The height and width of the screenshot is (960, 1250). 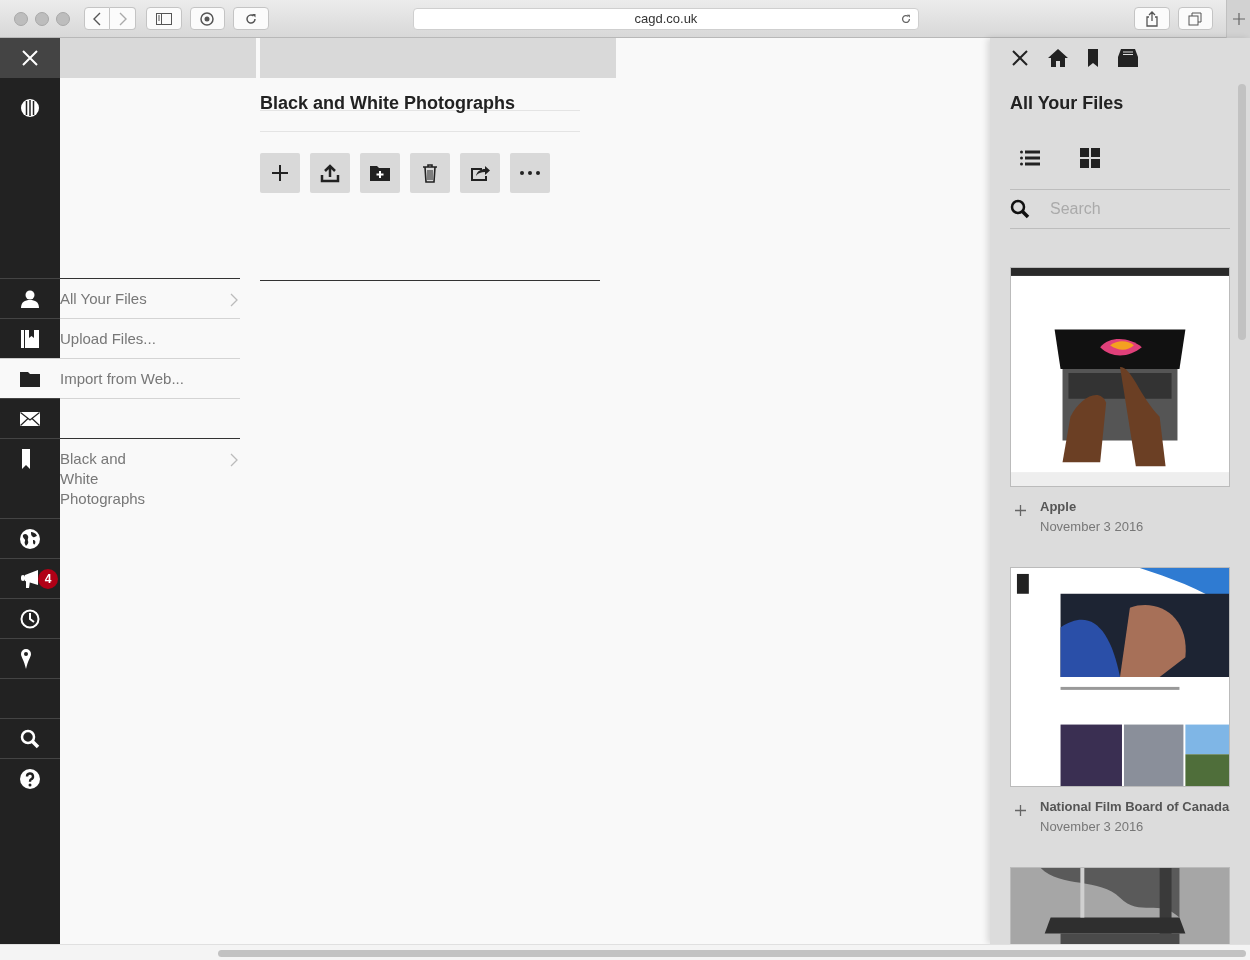 What do you see at coordinates (108, 479) in the screenshot?
I see `menu-item: Black and White Photographs` at bounding box center [108, 479].